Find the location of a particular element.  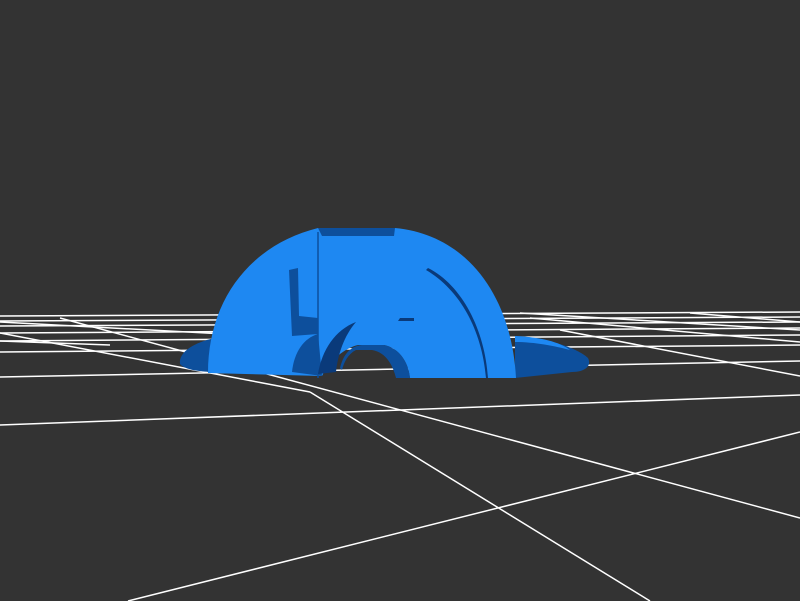

model-top-slot is located at coordinates (356, 232).